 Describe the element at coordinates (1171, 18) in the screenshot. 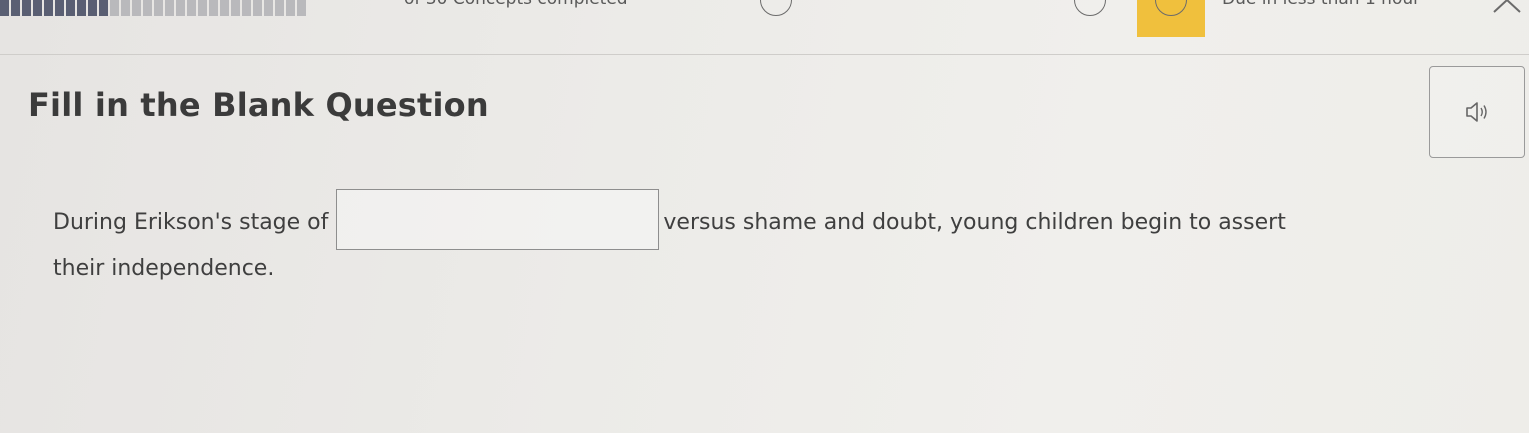

I see `flag-container` at that location.